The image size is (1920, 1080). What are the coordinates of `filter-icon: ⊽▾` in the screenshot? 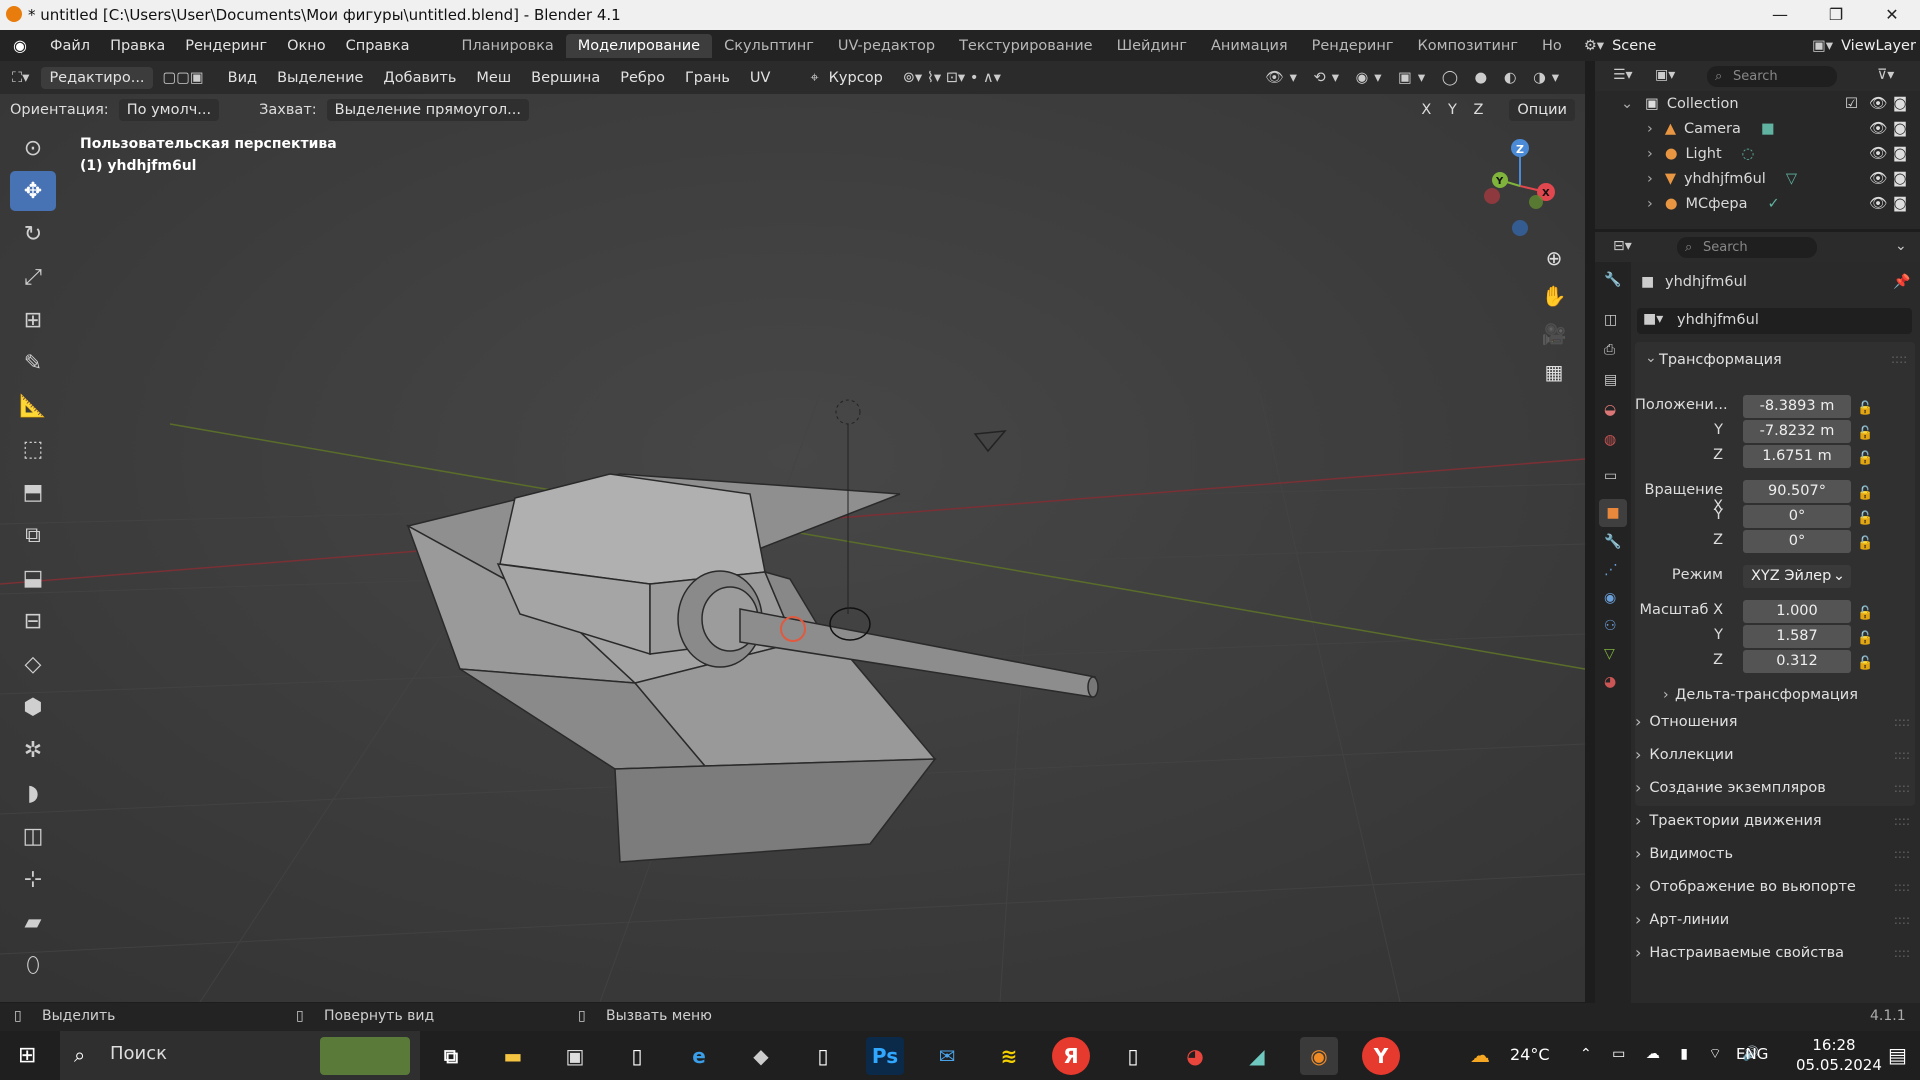 It's located at (1885, 75).